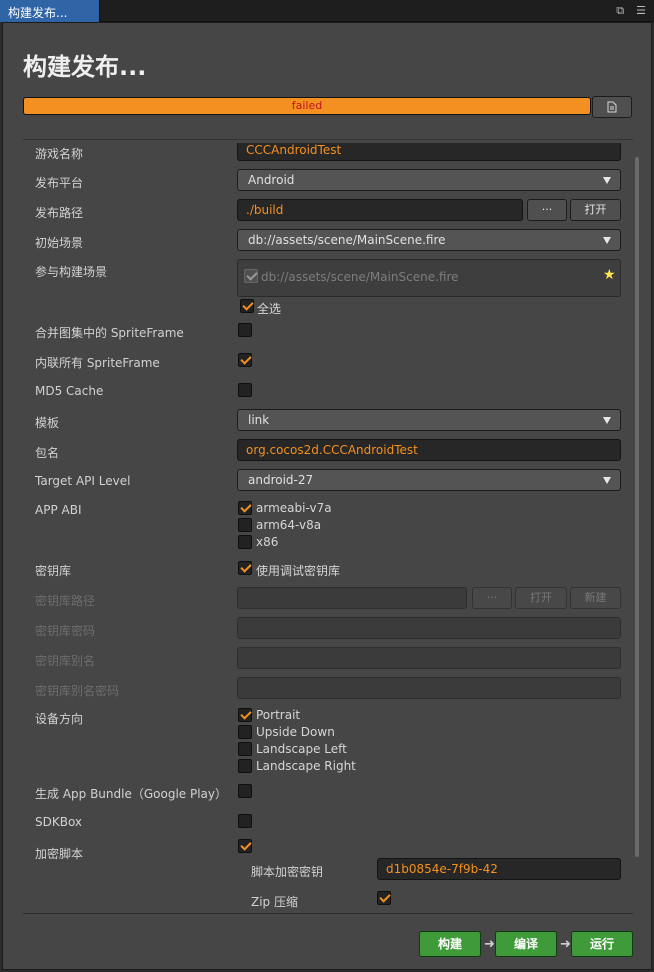 This screenshot has width=654, height=972. What do you see at coordinates (245, 568) in the screenshot?
I see `debug-keystore-checkbox` at bounding box center [245, 568].